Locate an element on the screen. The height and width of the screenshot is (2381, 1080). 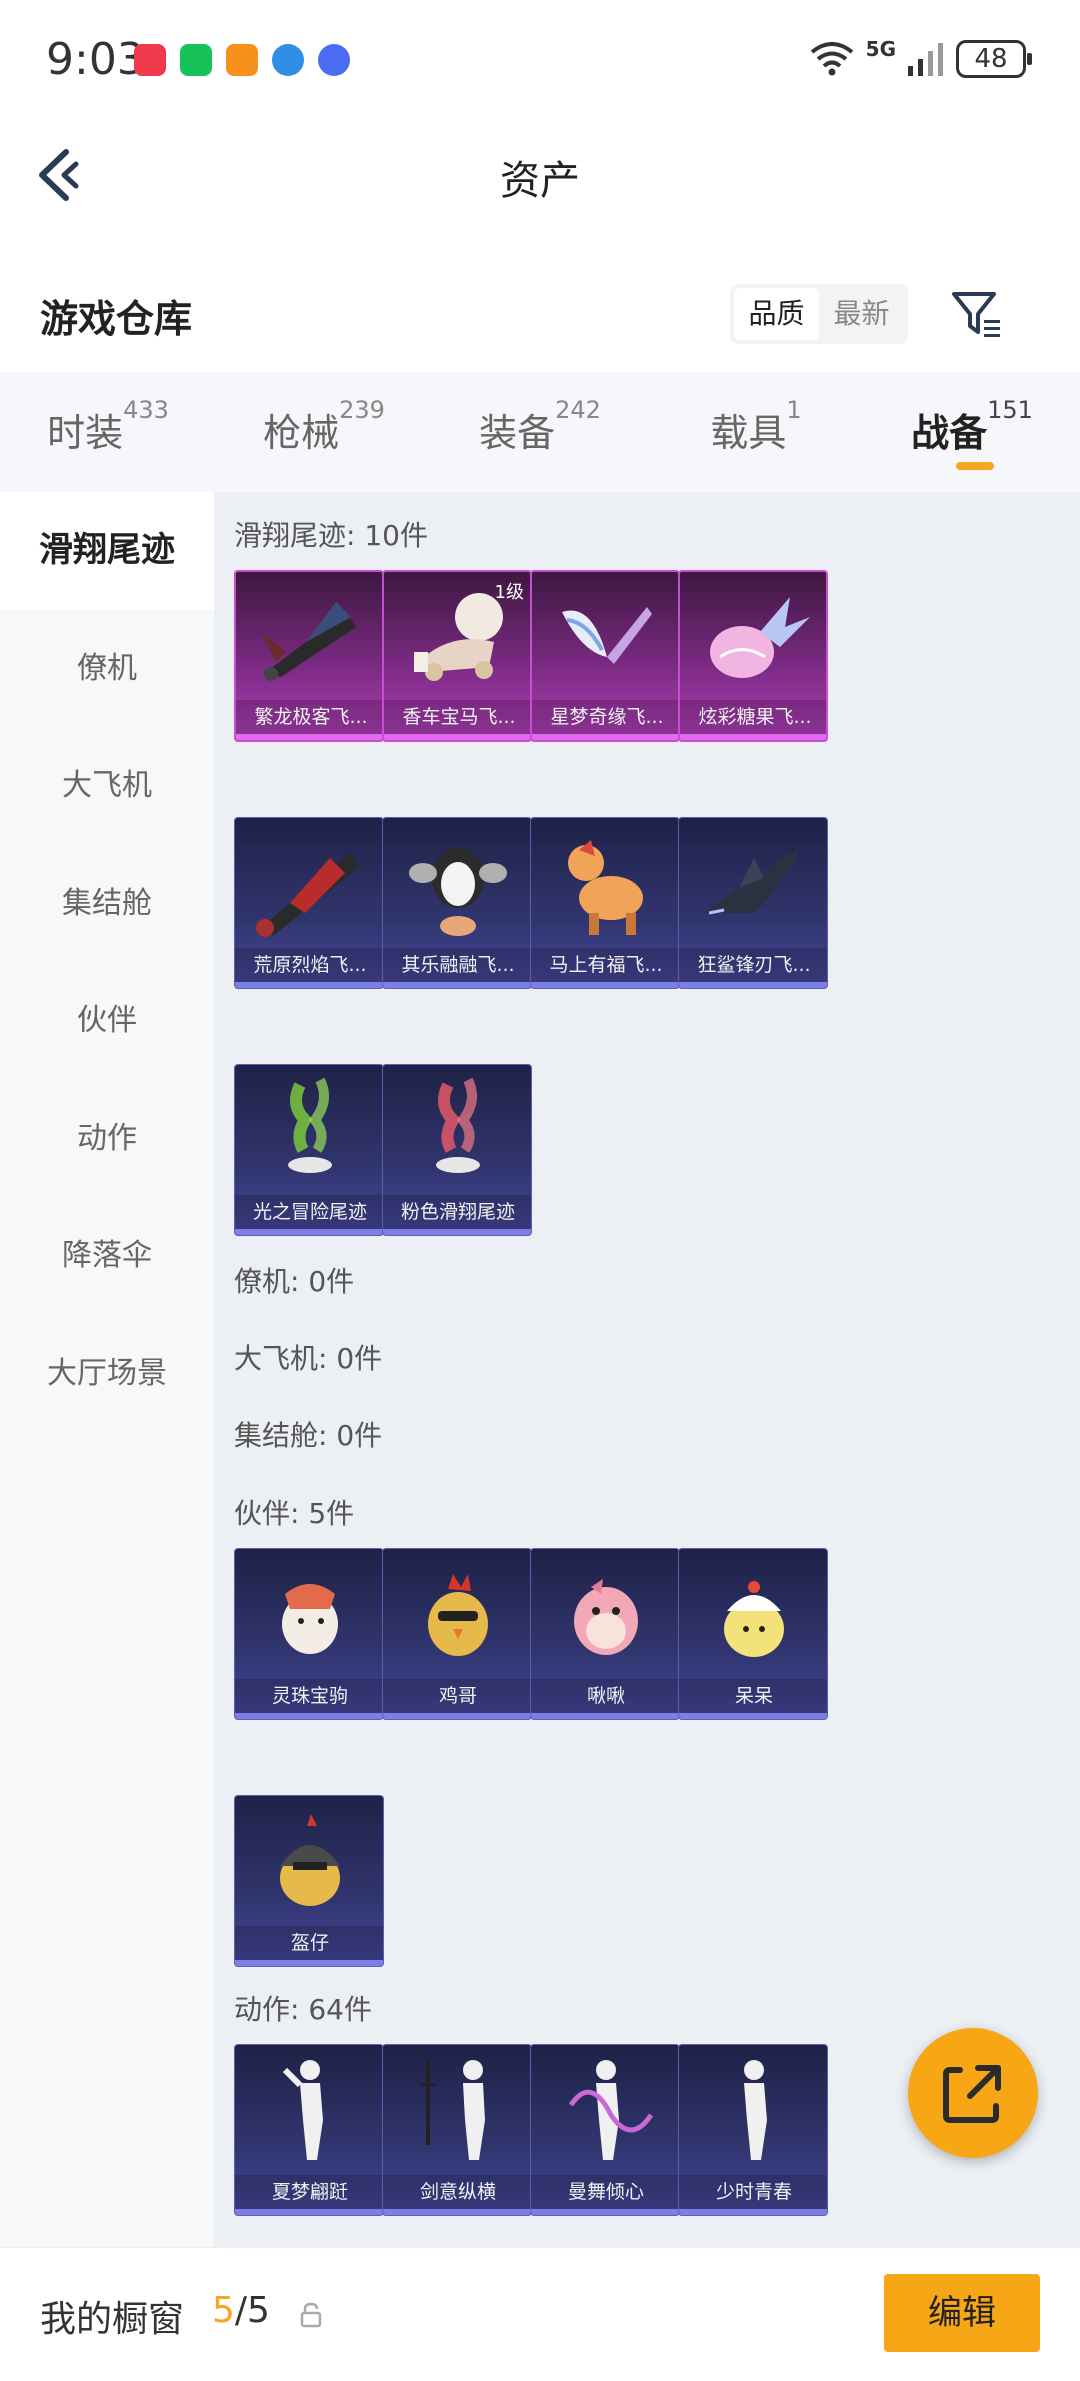
music-app-icon is located at coordinates (334, 60).